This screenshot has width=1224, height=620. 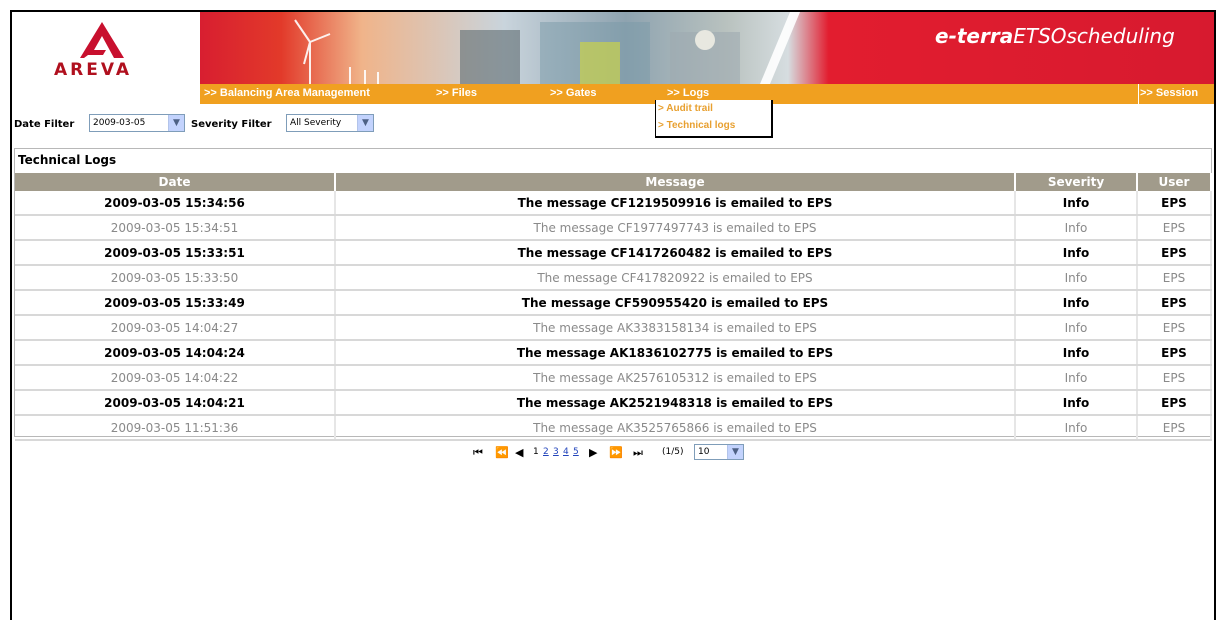 I want to click on cell-date: 2009-03-05 14:04:22, so click(x=175, y=378).